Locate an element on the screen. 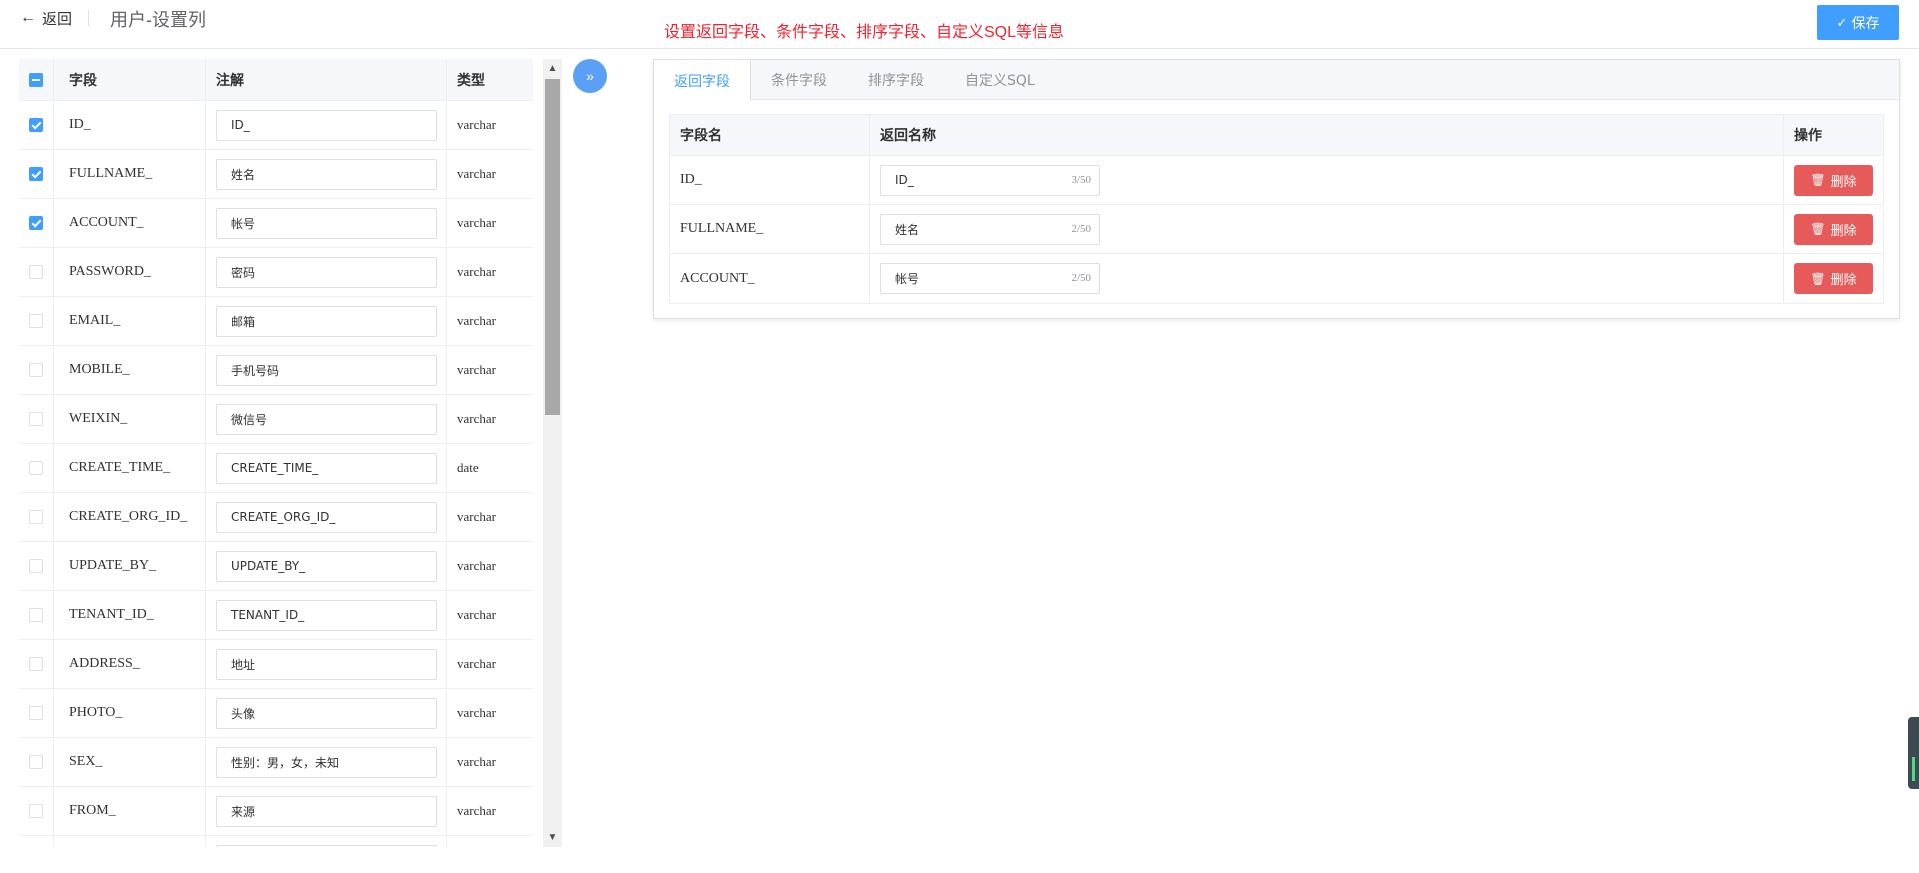 The height and width of the screenshot is (873, 1919). field-name: UPDATE_BY_ is located at coordinates (130, 566).